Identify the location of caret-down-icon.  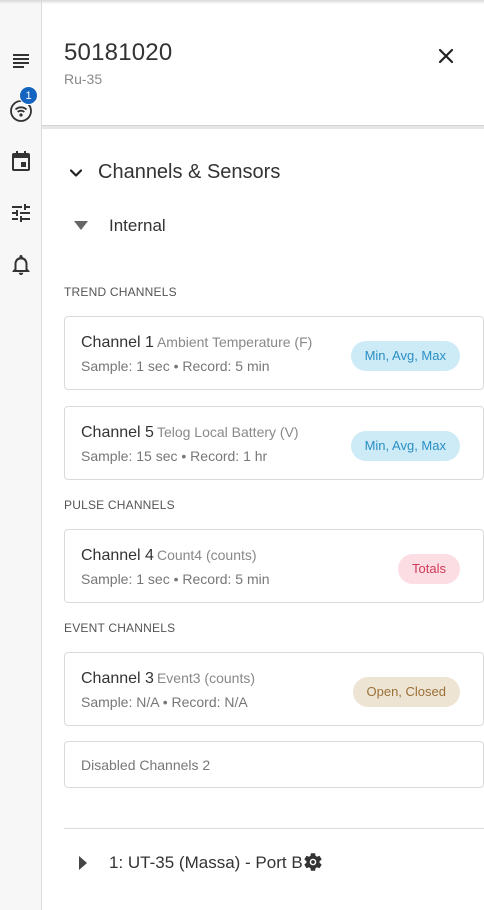
(81, 225).